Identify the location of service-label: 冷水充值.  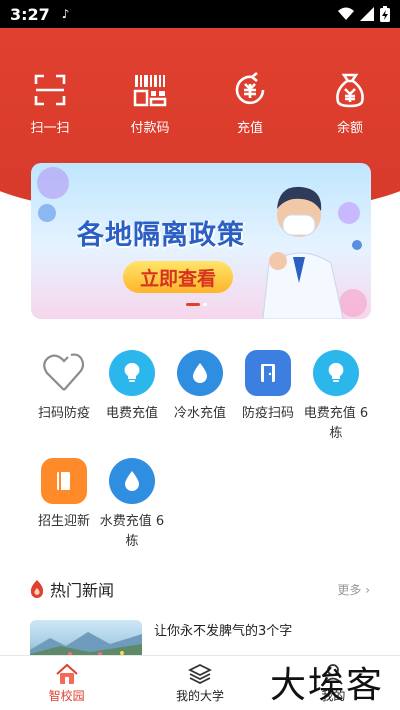
(199, 413).